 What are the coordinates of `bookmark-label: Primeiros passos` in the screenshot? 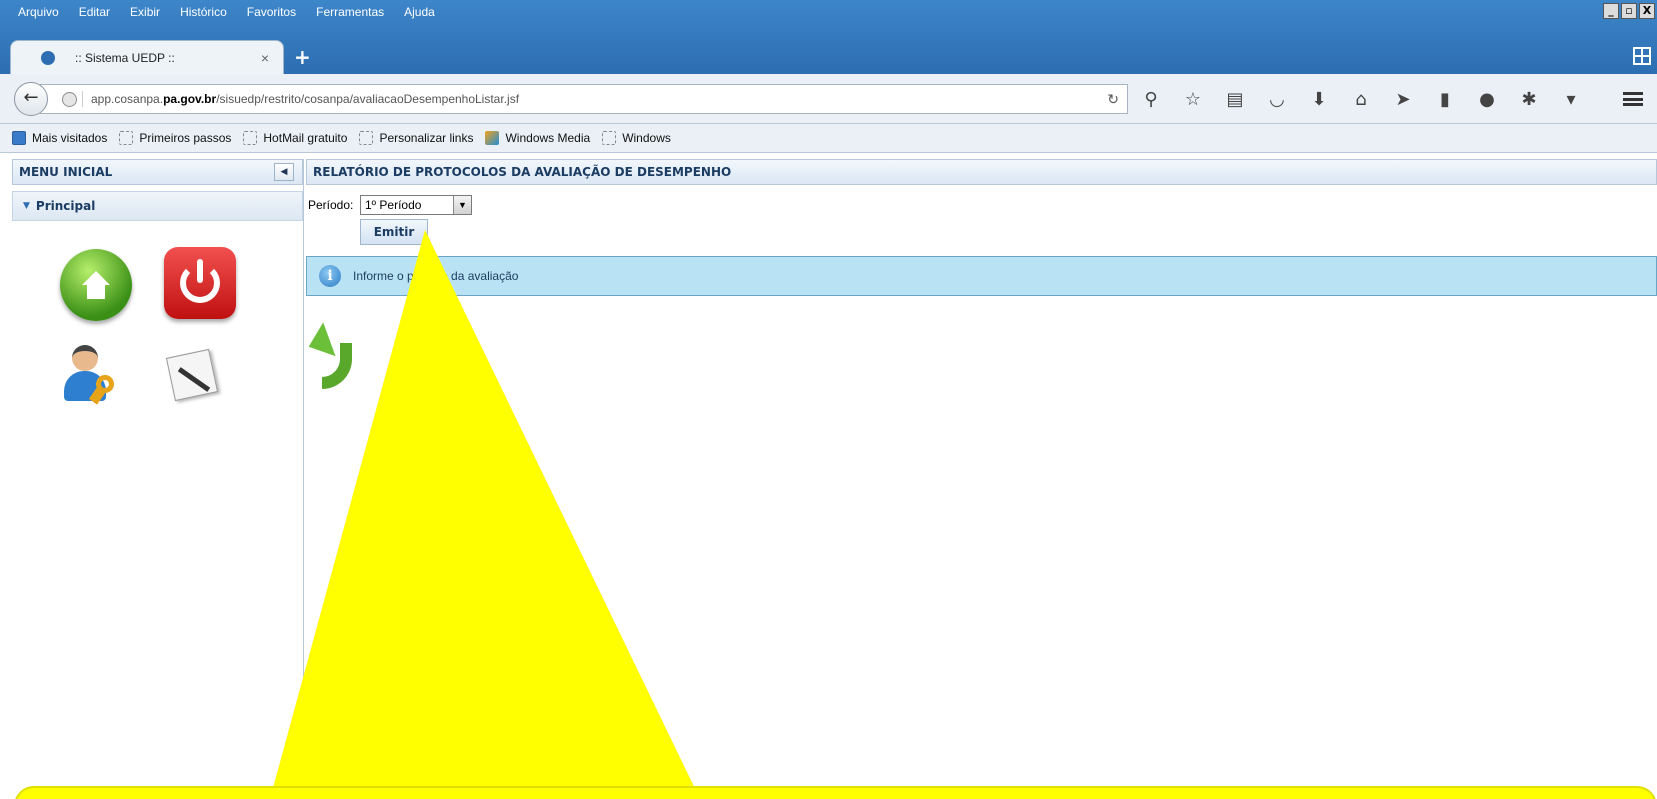 It's located at (185, 138).